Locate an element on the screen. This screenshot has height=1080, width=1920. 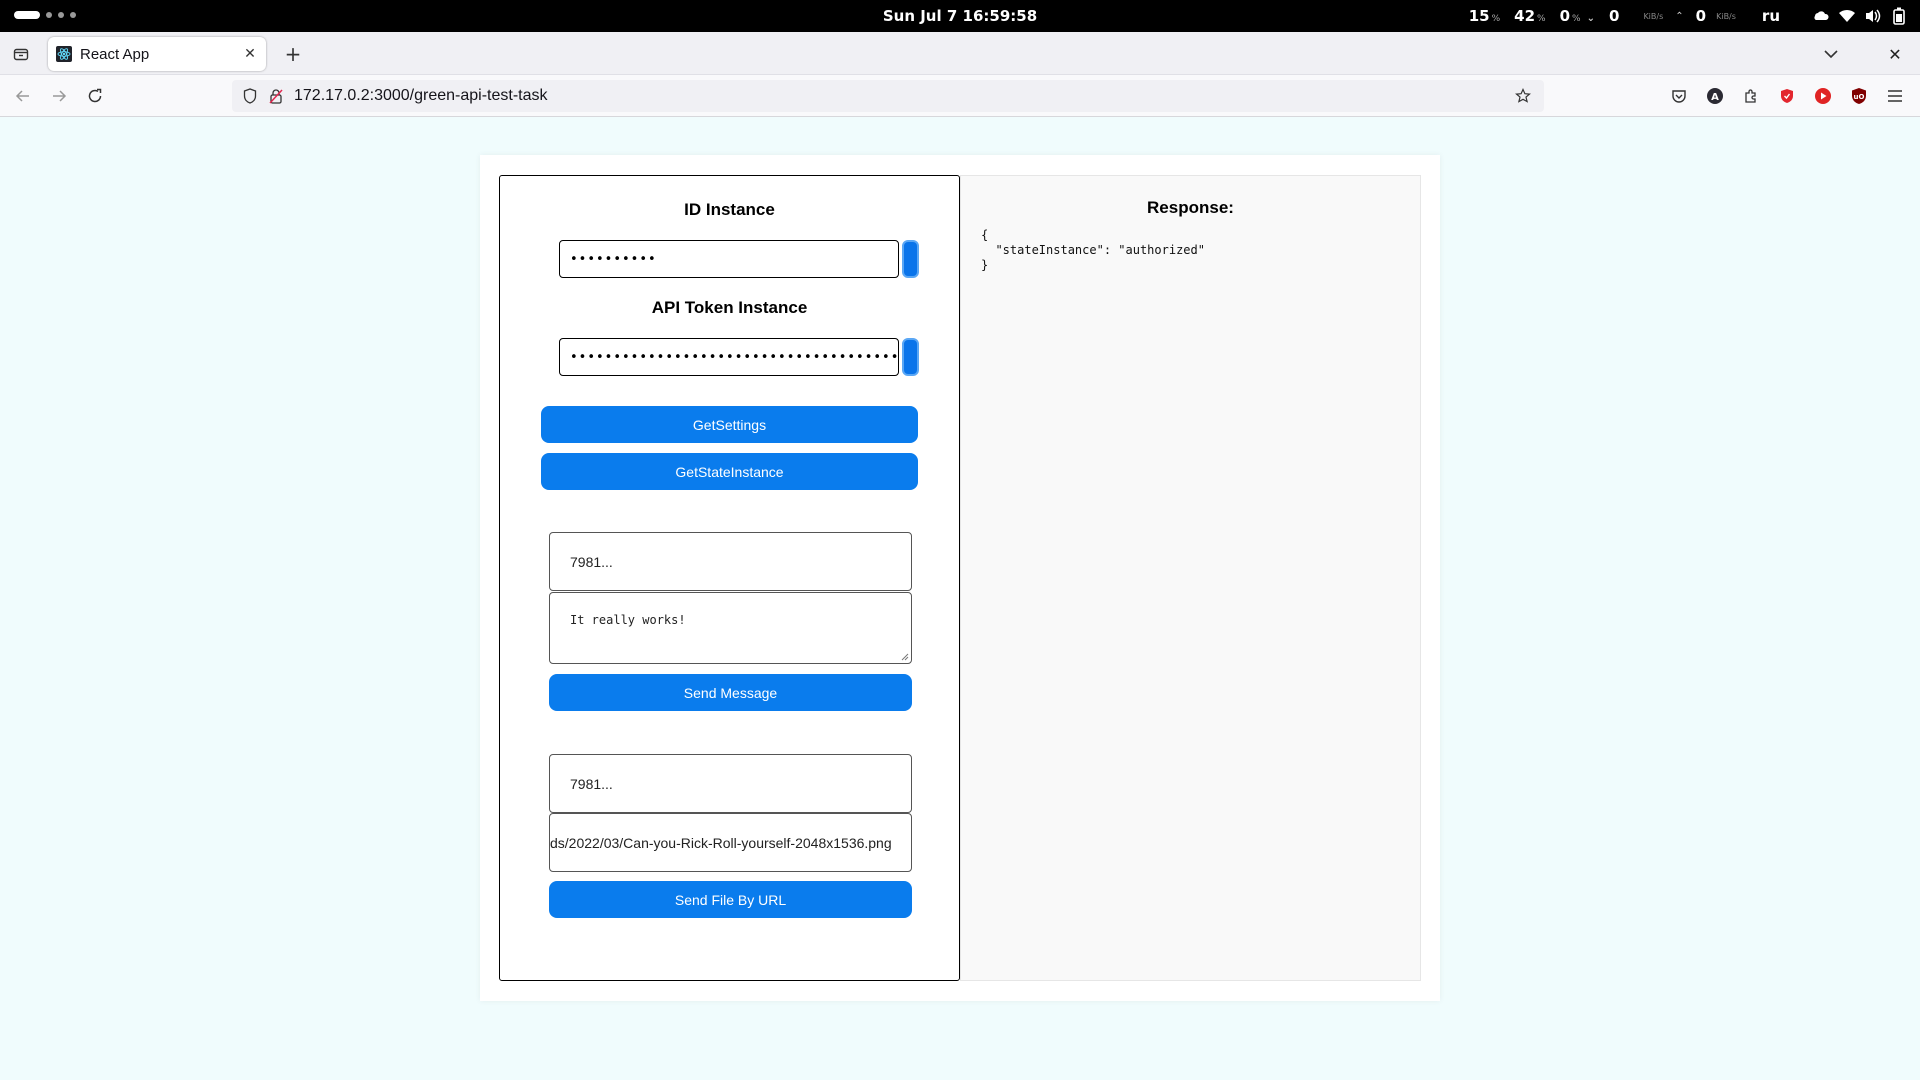
extensions-puzzle-icon is located at coordinates (1751, 96).